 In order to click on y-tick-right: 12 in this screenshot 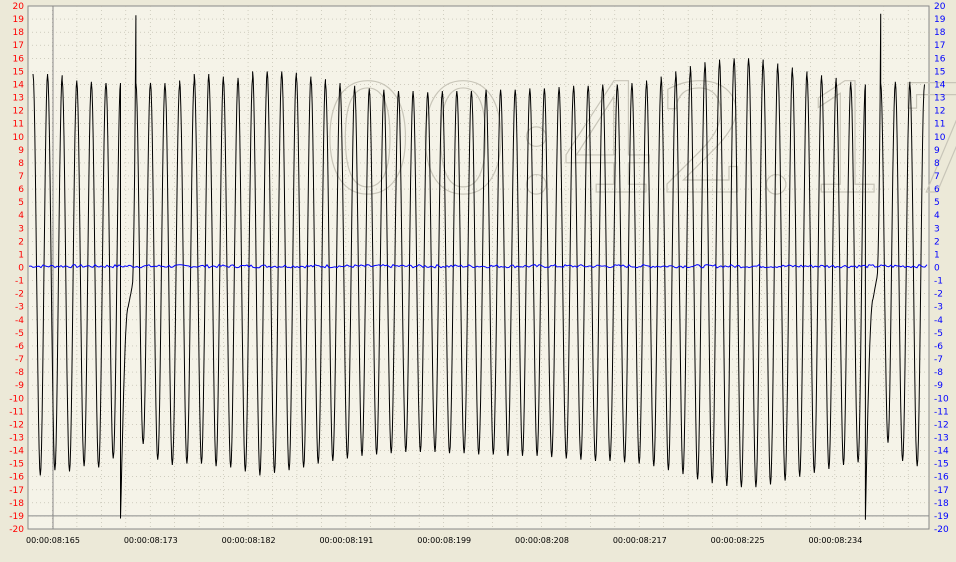, I will do `click(939, 112)`.